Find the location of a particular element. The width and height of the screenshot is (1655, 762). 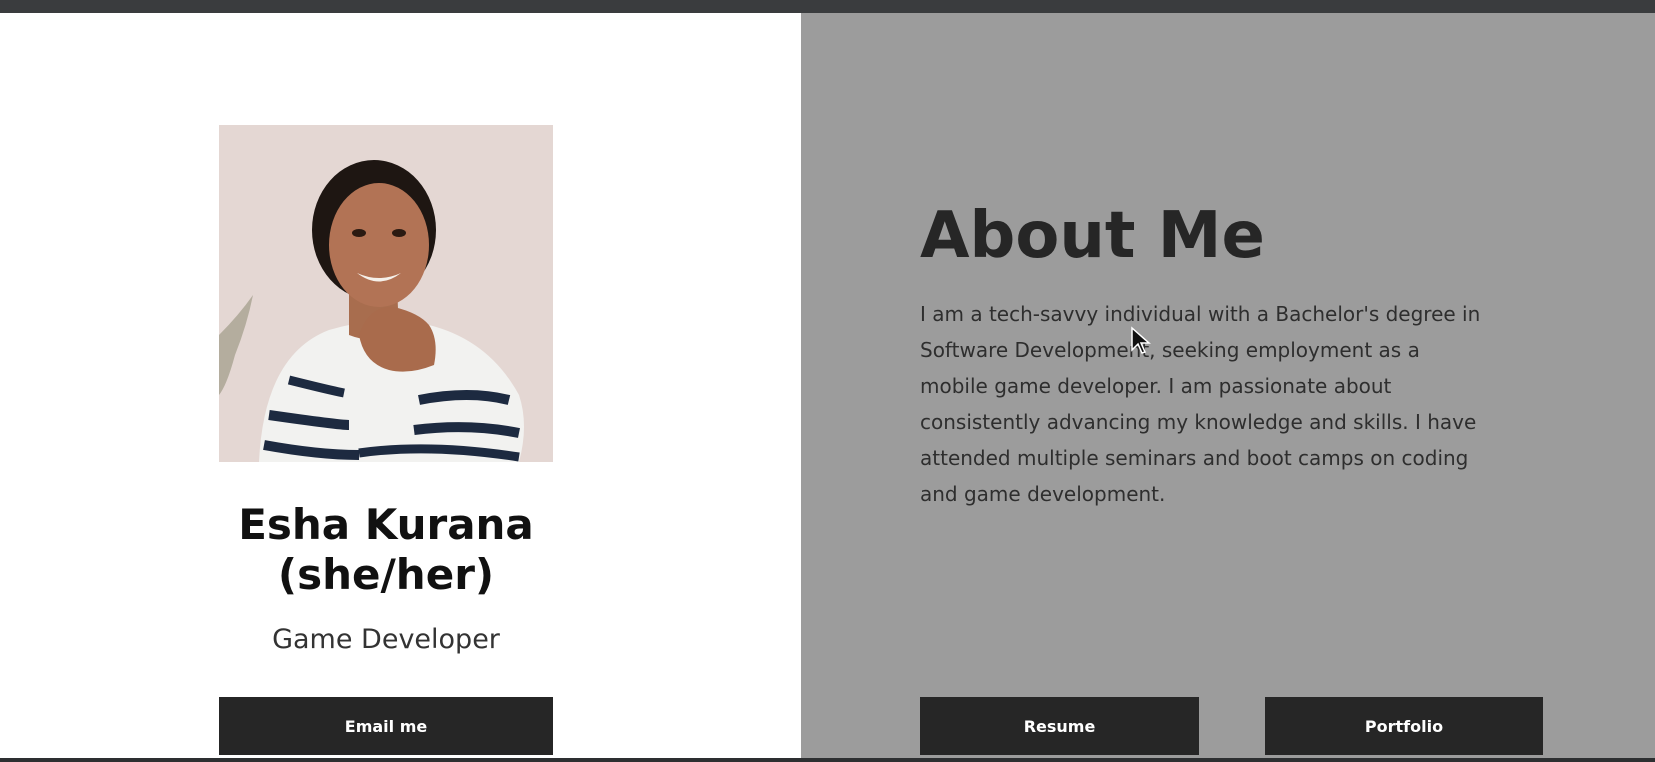

about-line: and game development. is located at coordinates (1043, 494).